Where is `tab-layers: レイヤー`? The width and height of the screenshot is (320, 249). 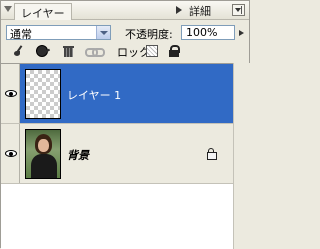 tab-layers: レイヤー is located at coordinates (43, 11).